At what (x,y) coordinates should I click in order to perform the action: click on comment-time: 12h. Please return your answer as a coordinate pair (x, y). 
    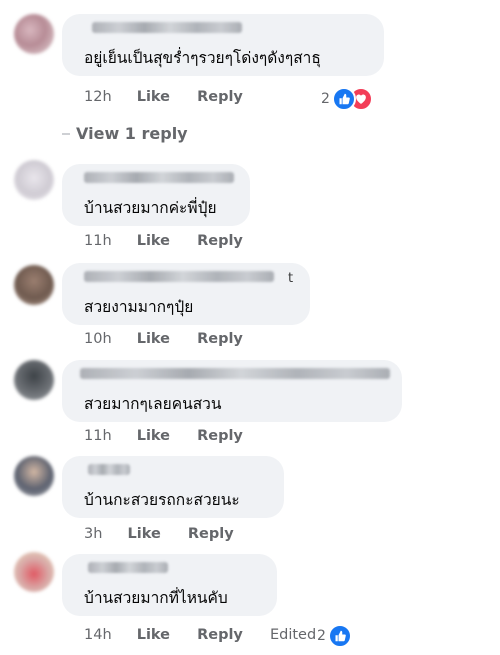
    Looking at the image, I should click on (98, 97).